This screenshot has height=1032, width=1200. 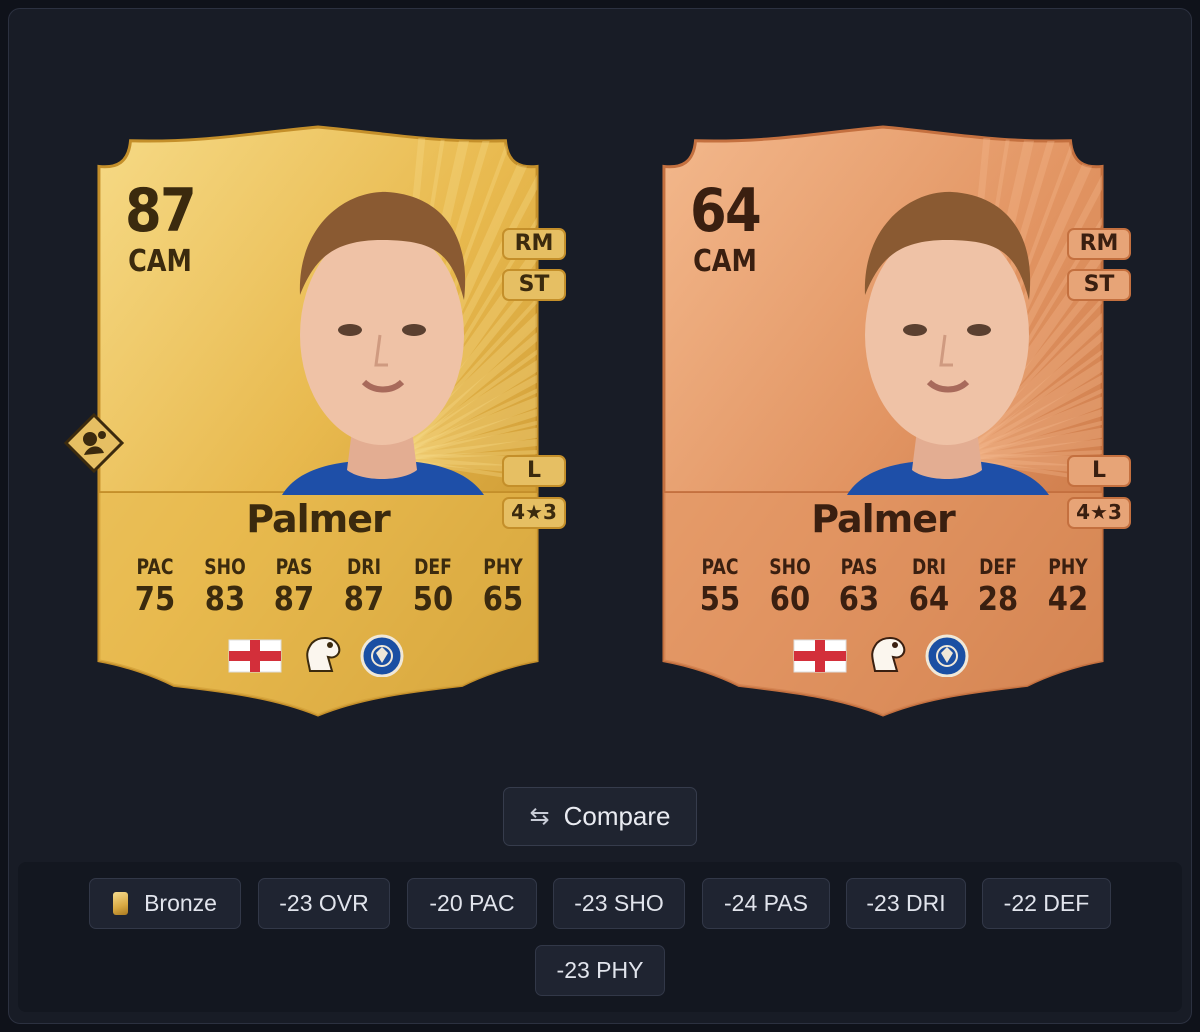 I want to click on stats-row: PAC 55 SHO 60 PAS 63 DRI 64 DEF 28 PHY 42, so click(x=894, y=587).